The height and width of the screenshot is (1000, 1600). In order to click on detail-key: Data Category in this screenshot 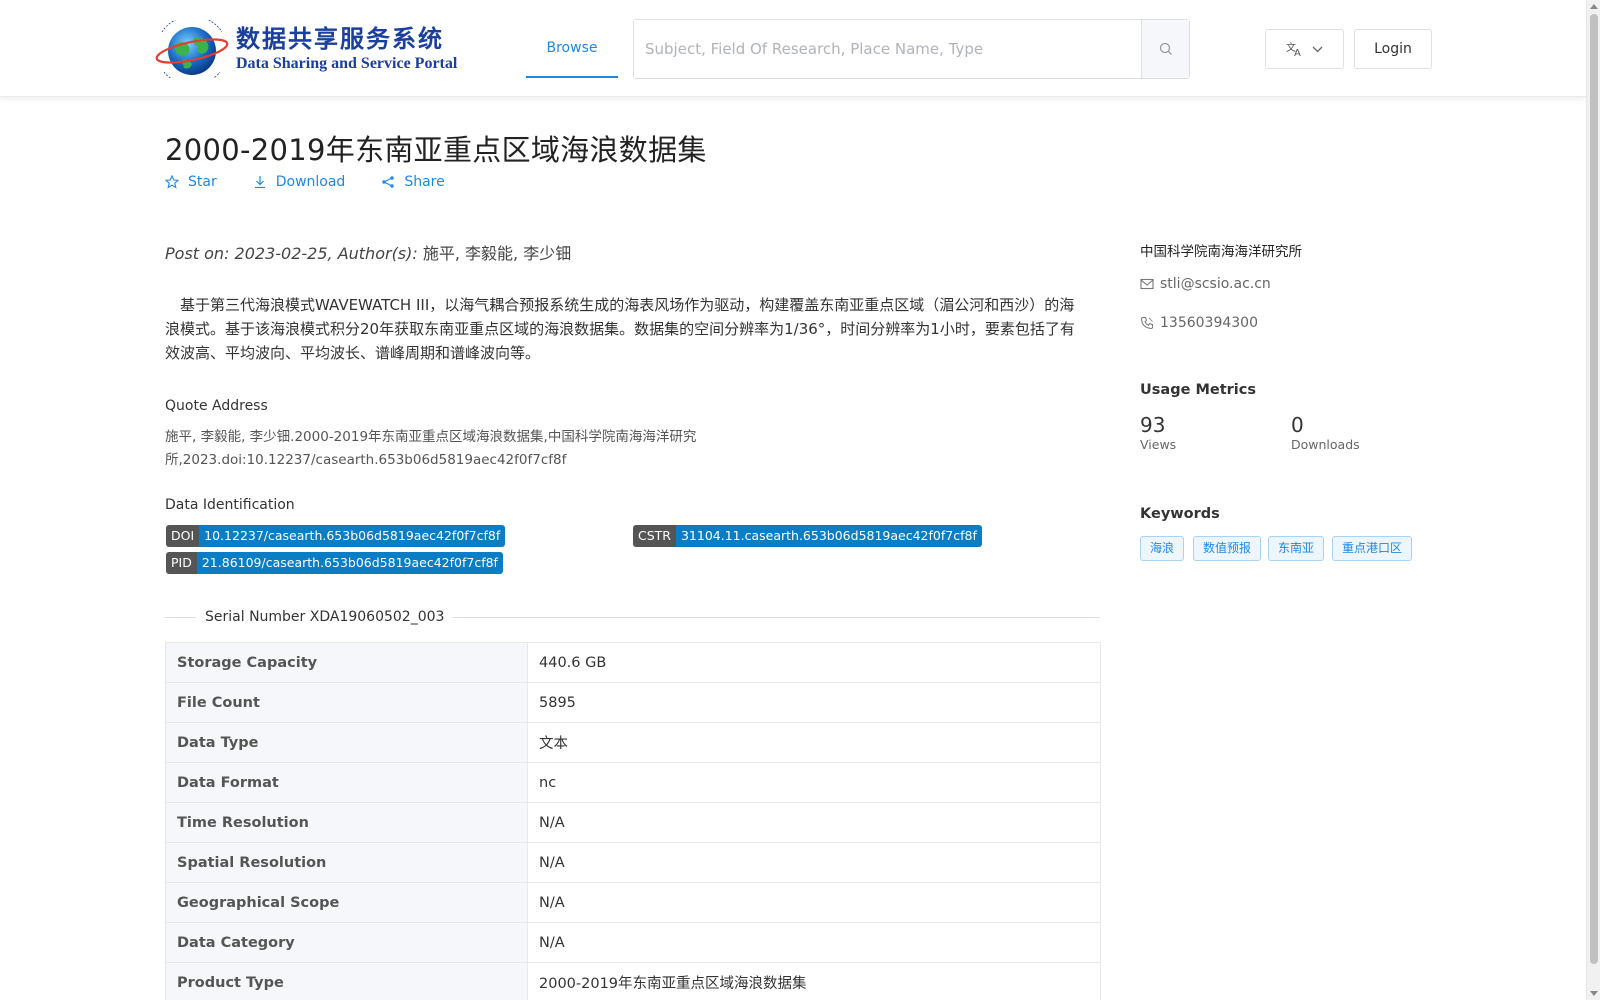, I will do `click(346, 942)`.